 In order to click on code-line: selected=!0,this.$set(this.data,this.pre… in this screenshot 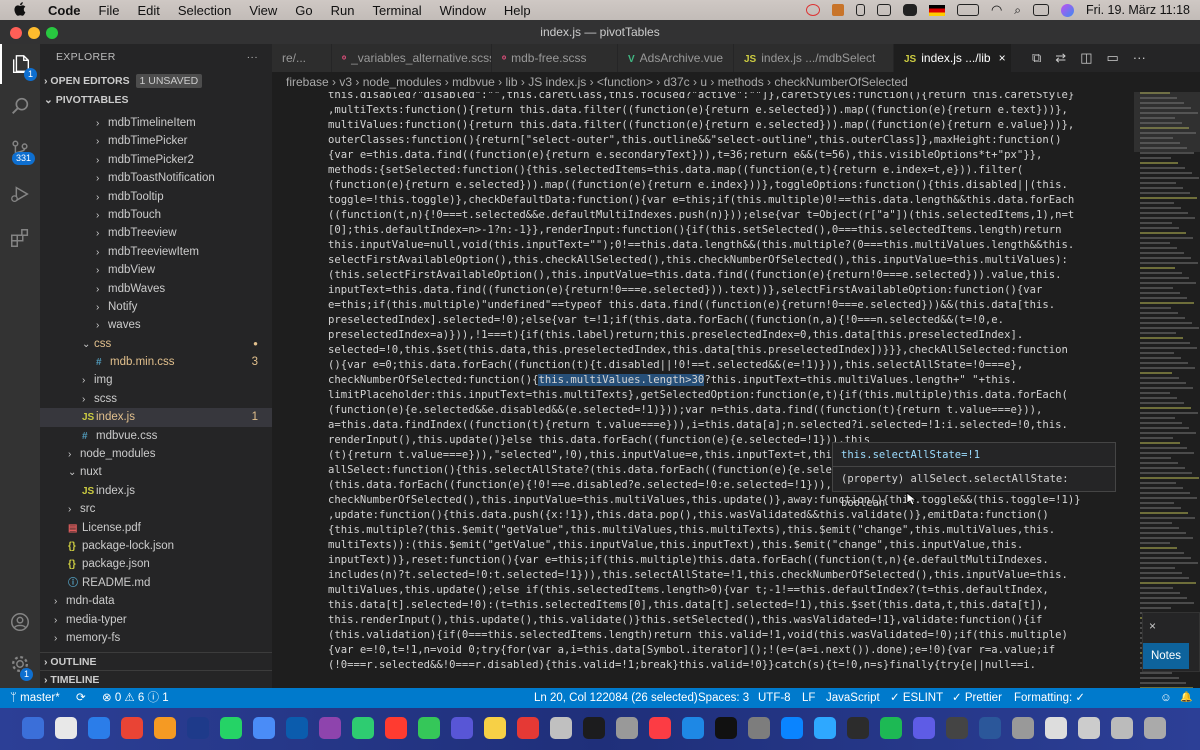, I will do `click(728, 350)`.